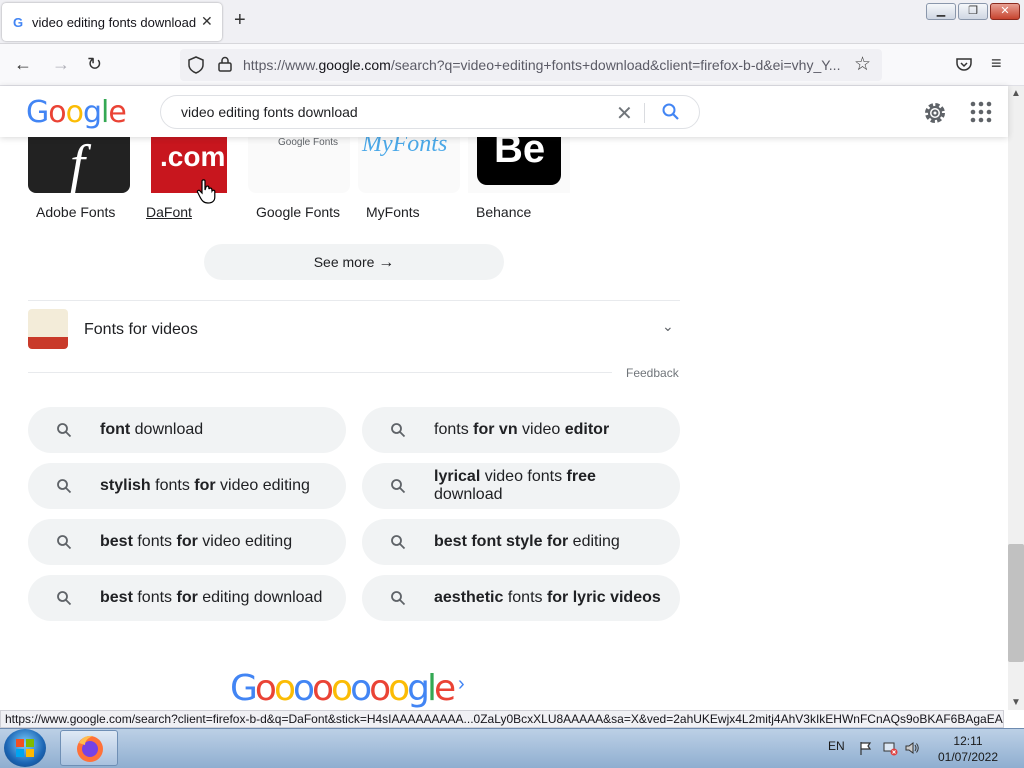  I want to click on scroll-down-icon: ▼, so click(1016, 702).